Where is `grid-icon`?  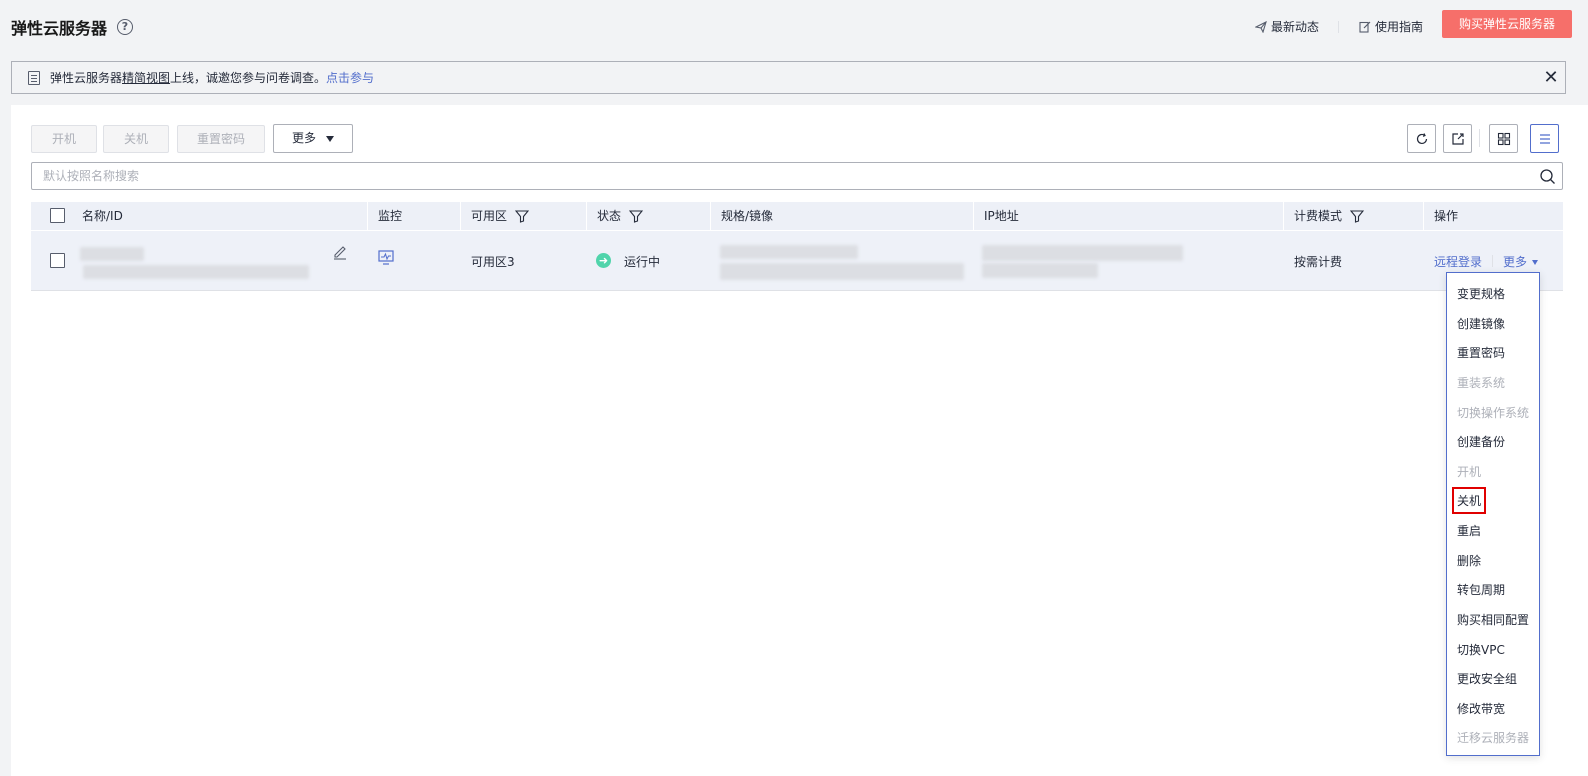 grid-icon is located at coordinates (1503, 138).